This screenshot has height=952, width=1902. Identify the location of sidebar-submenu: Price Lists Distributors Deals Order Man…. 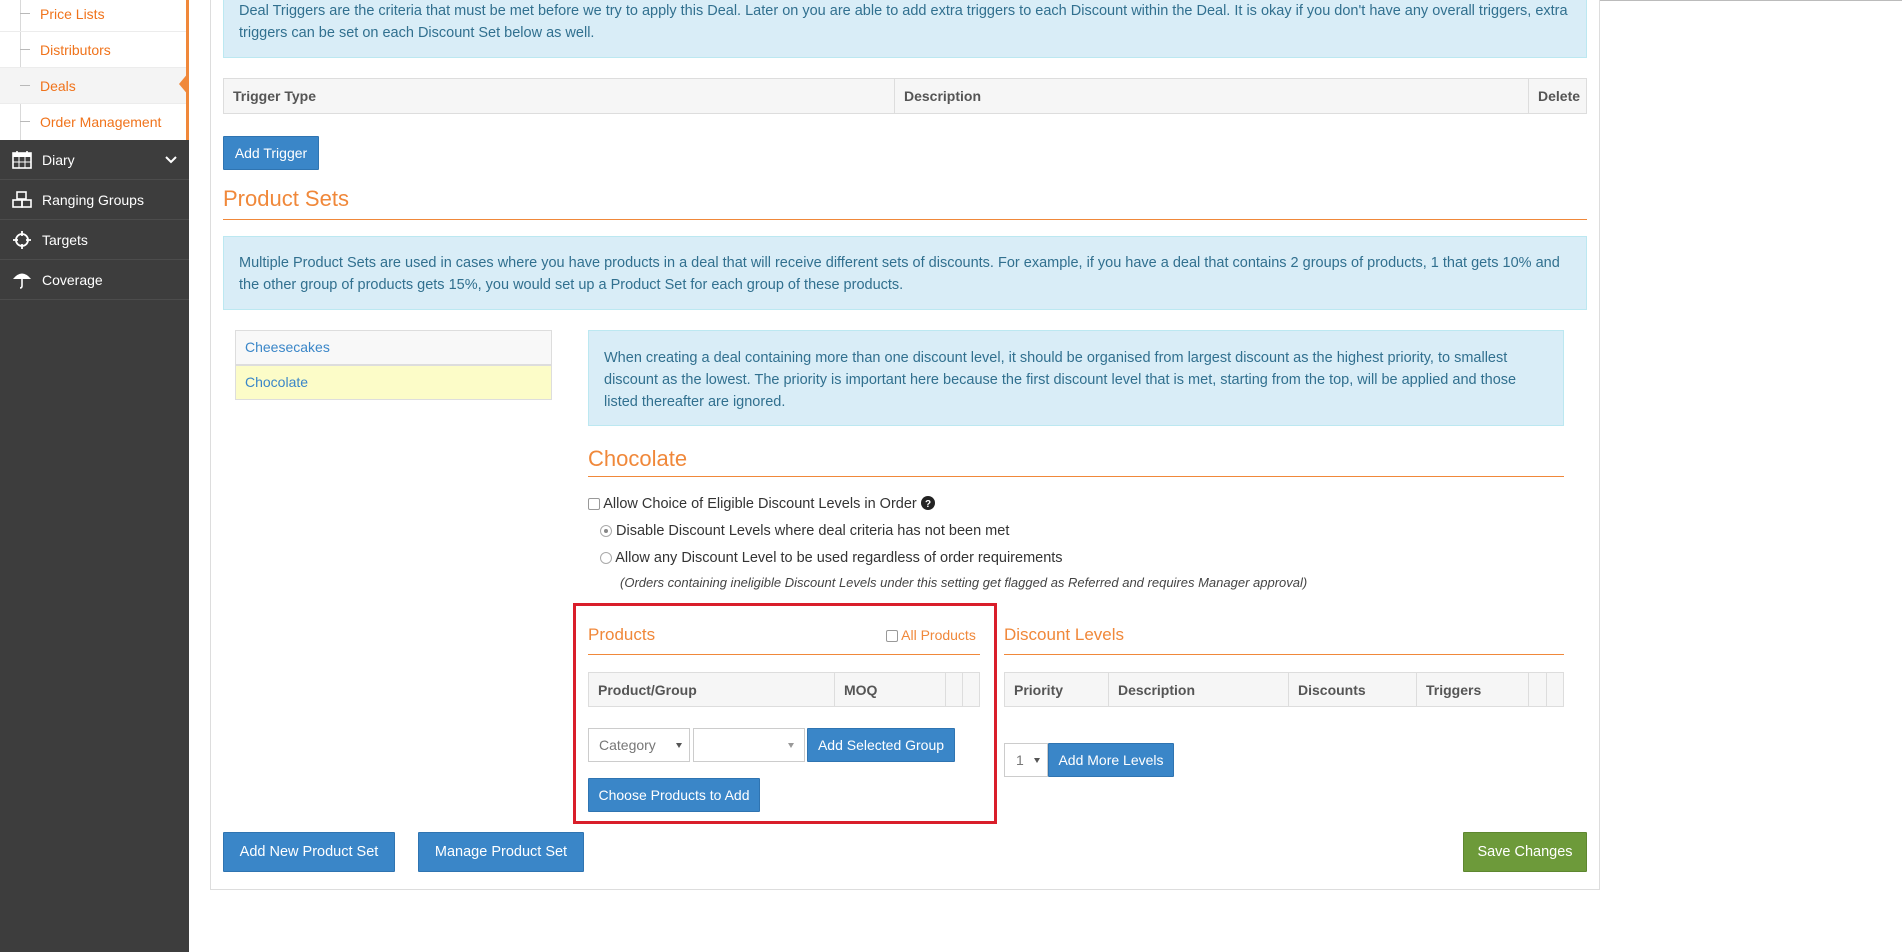
(94, 70).